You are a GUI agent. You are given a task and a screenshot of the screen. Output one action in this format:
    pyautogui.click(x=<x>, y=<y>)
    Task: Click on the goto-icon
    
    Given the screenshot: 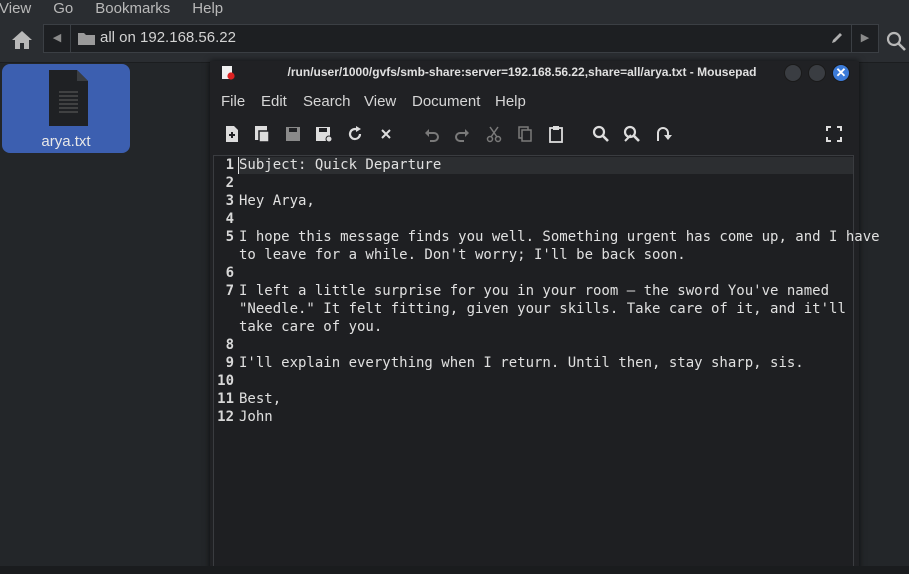 What is the action you would take?
    pyautogui.click(x=663, y=134)
    